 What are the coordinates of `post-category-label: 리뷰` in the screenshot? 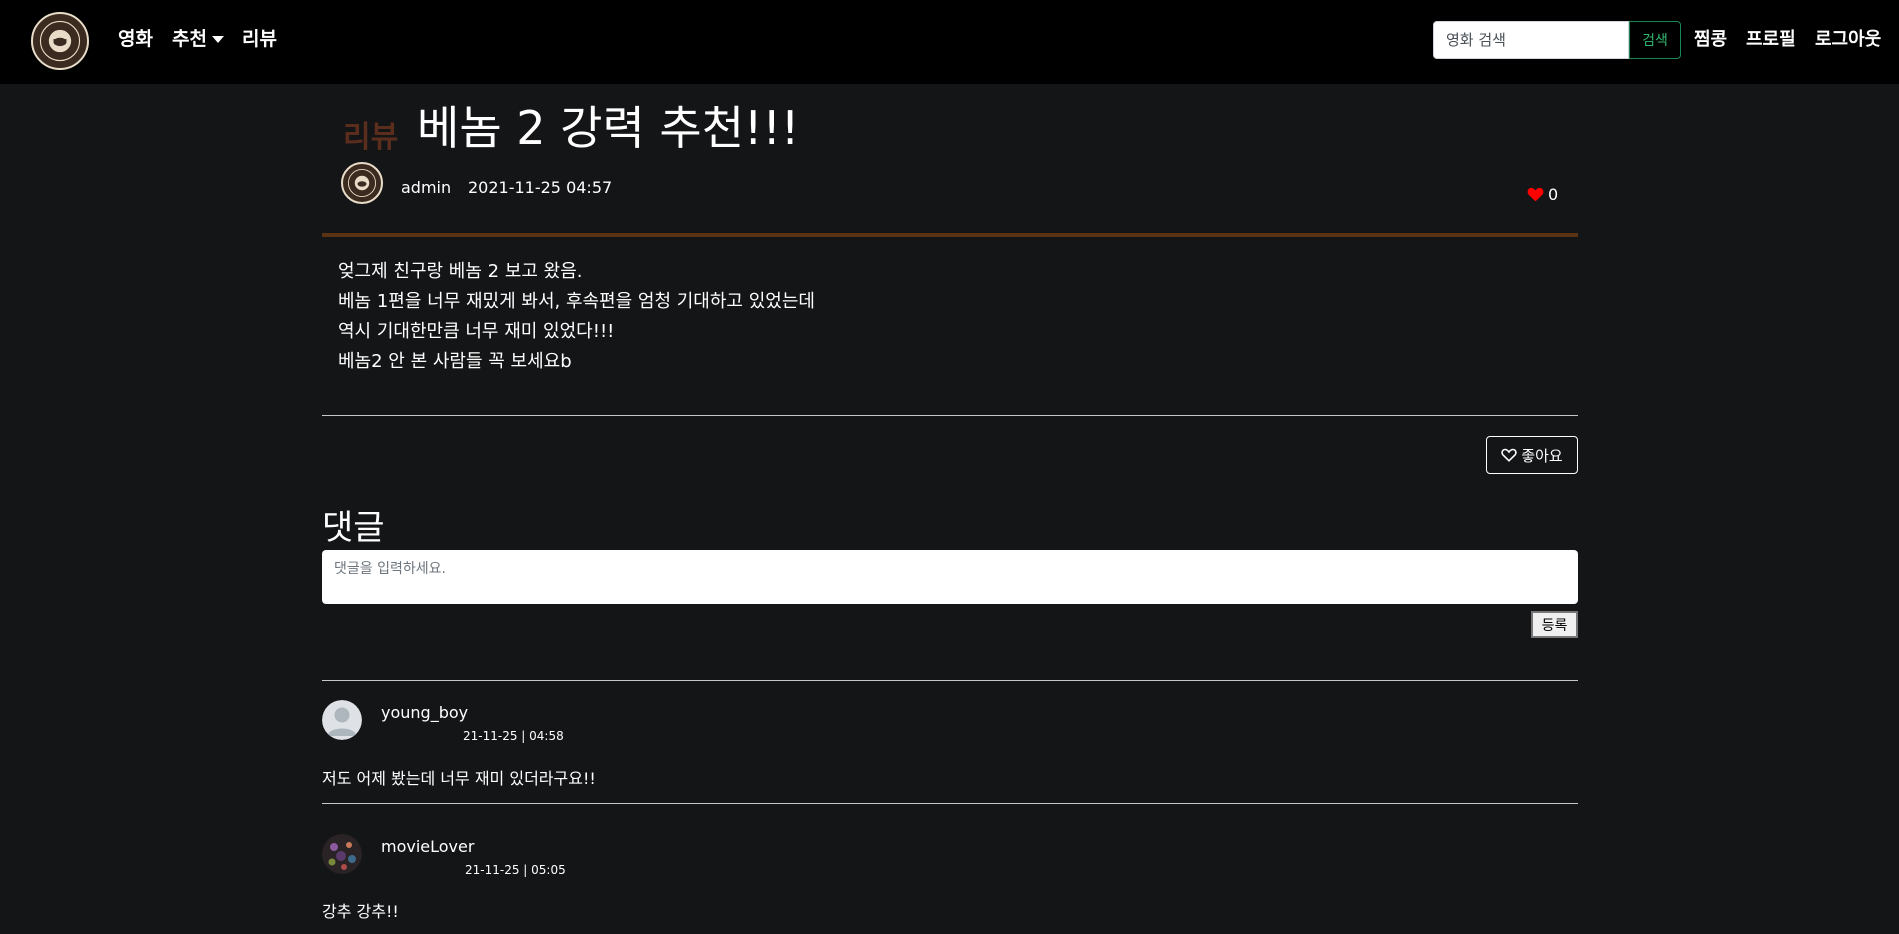 It's located at (371, 137).